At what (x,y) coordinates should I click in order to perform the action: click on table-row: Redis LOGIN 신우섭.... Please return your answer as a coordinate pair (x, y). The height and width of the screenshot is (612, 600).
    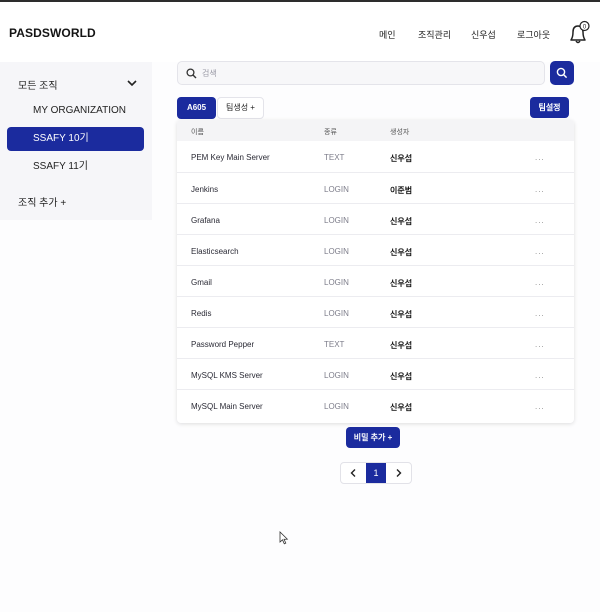
    Looking at the image, I should click on (375, 311).